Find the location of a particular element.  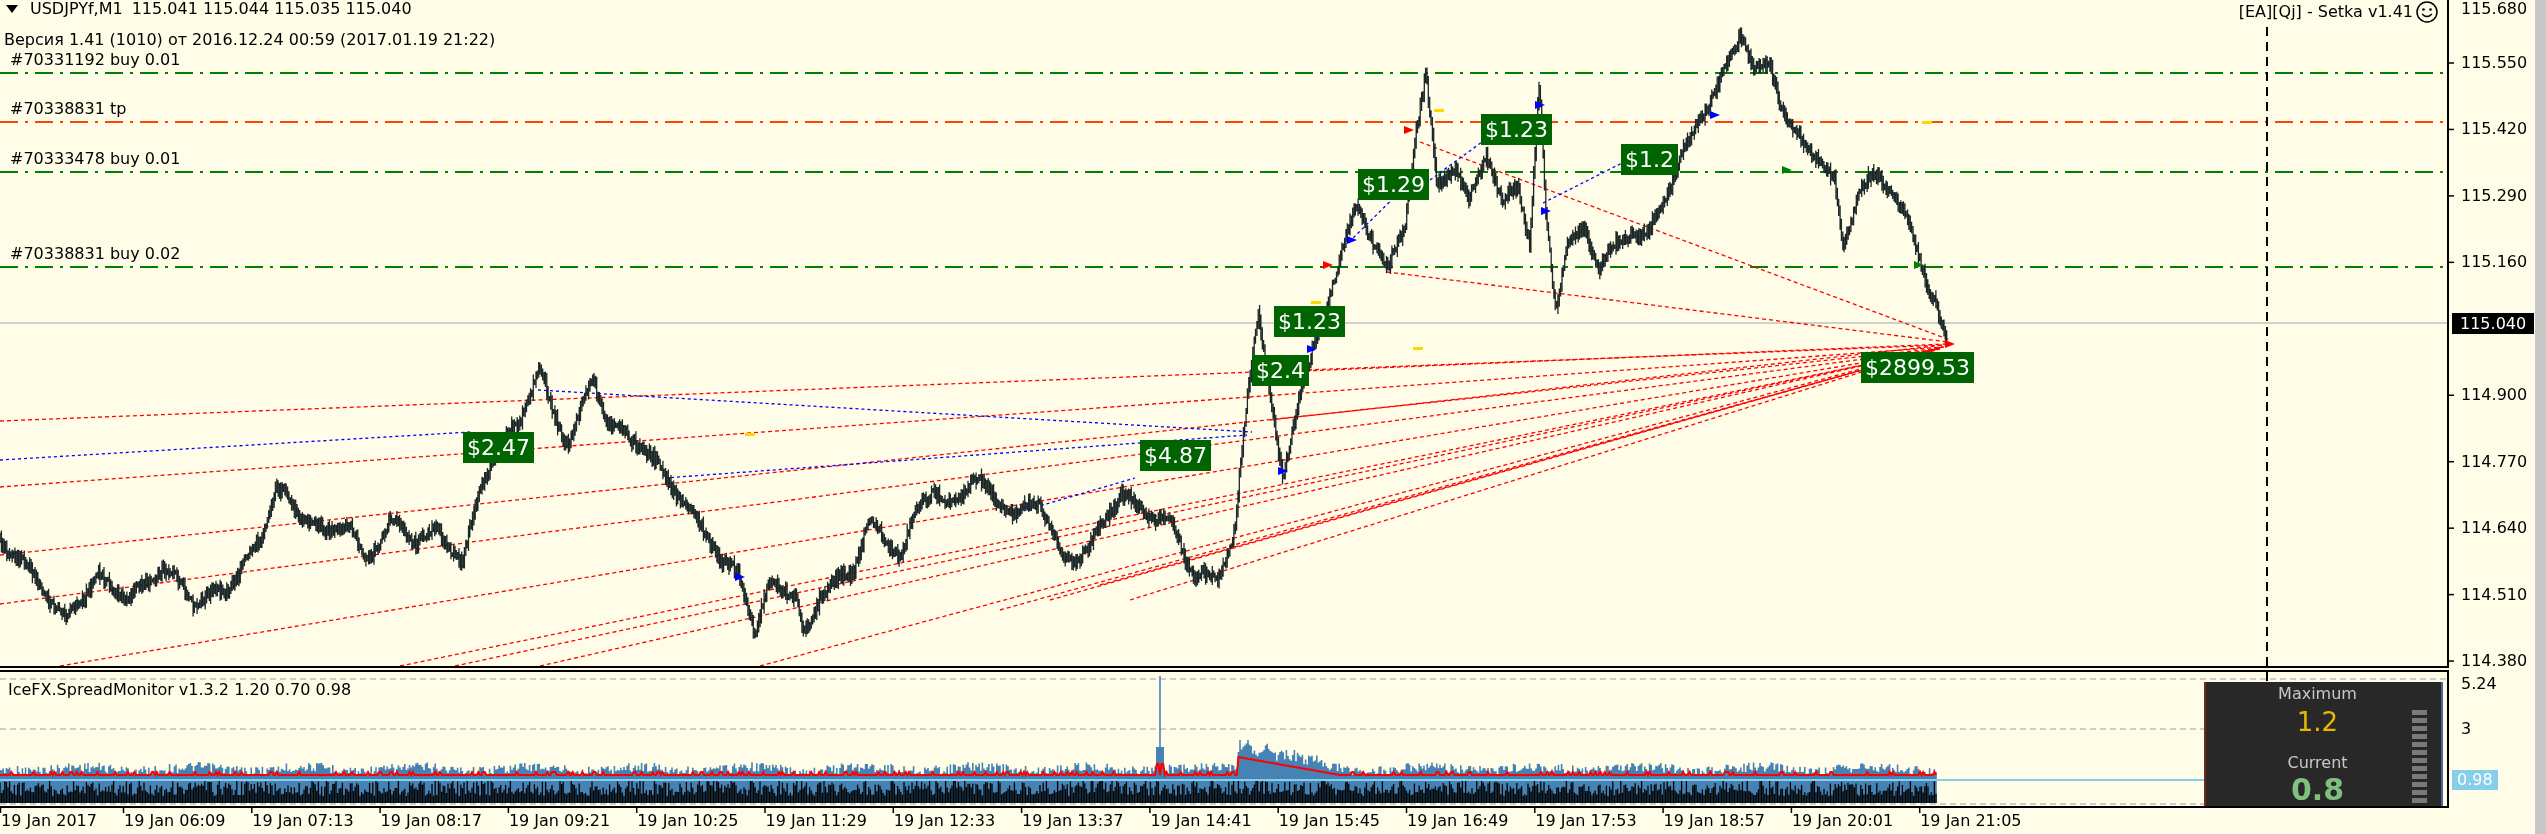

time-label: 19 Jan 11:29 is located at coordinates (816, 821).